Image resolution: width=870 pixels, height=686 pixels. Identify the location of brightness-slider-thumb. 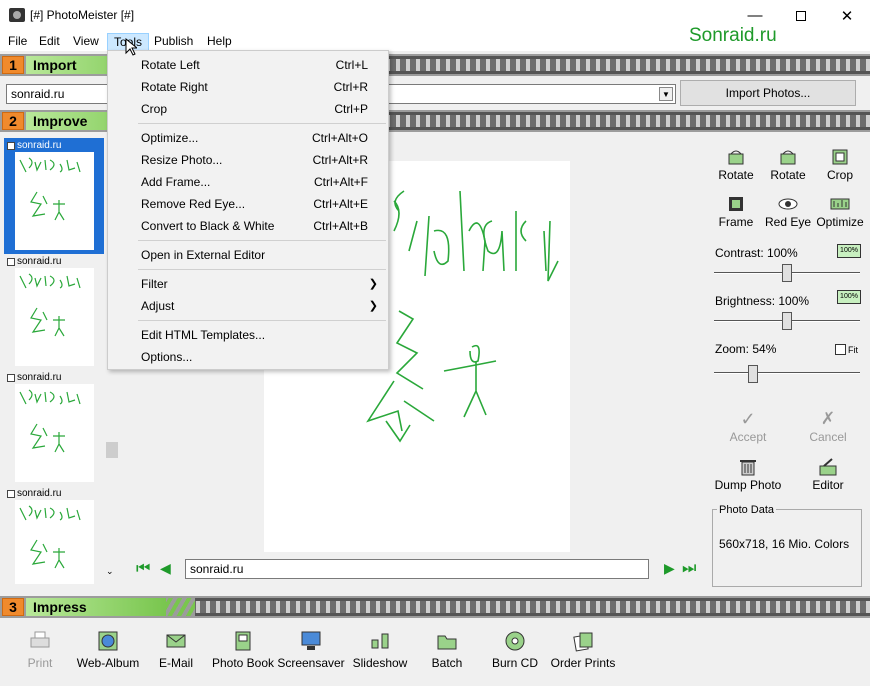
(787, 321).